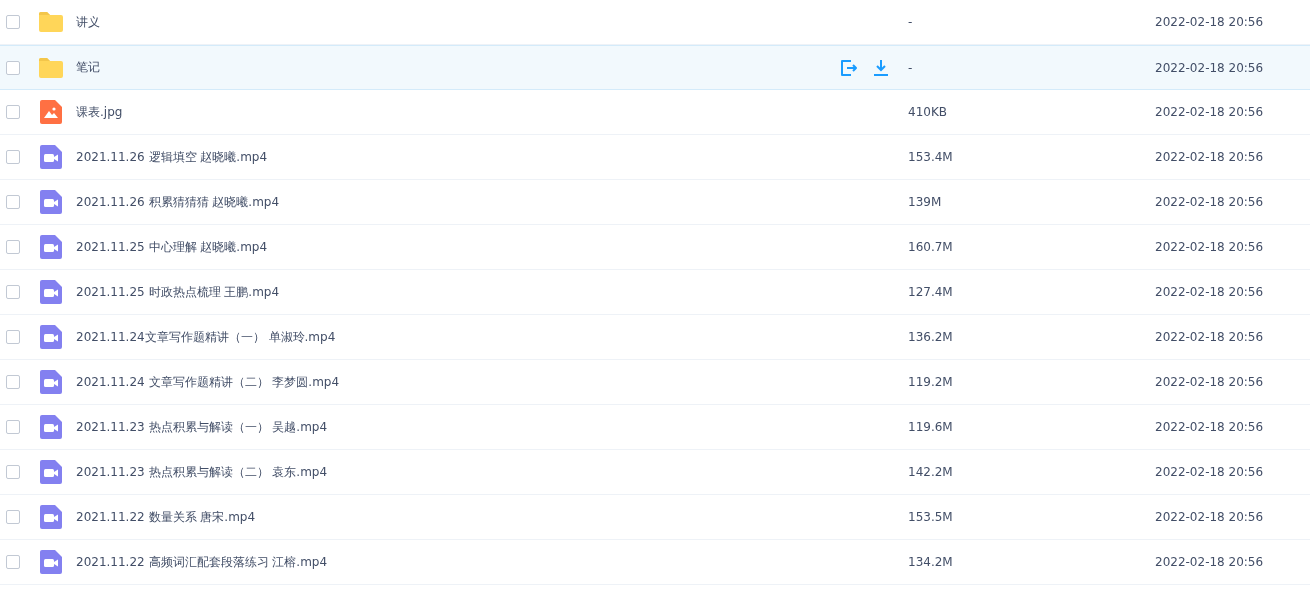 The width and height of the screenshot is (1310, 590). I want to click on file-size: 142.2M, so click(931, 472).